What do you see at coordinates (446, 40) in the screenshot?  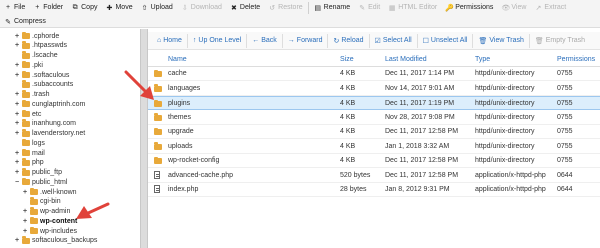 I see `nav-unselect-all-button: ☐ Unselect All` at bounding box center [446, 40].